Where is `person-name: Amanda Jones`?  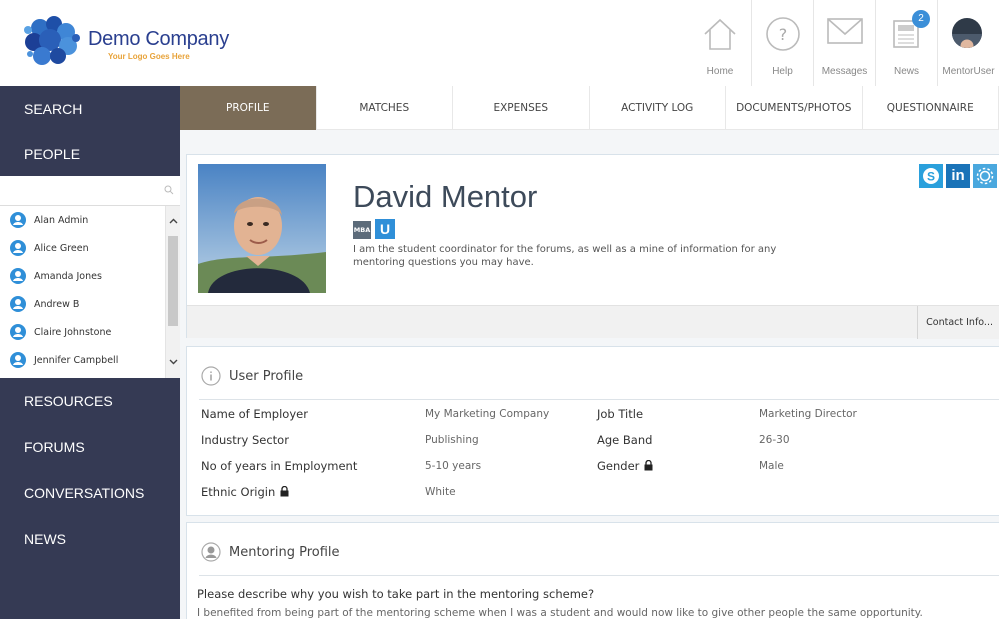 person-name: Amanda Jones is located at coordinates (68, 276).